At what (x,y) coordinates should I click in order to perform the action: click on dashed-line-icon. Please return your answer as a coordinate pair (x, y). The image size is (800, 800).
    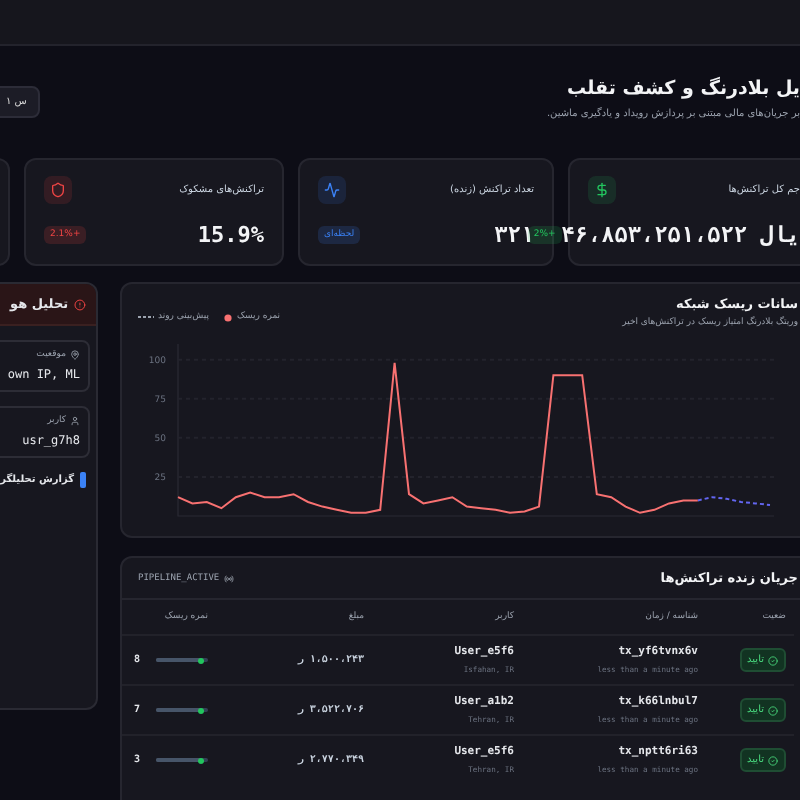
    Looking at the image, I should click on (146, 317).